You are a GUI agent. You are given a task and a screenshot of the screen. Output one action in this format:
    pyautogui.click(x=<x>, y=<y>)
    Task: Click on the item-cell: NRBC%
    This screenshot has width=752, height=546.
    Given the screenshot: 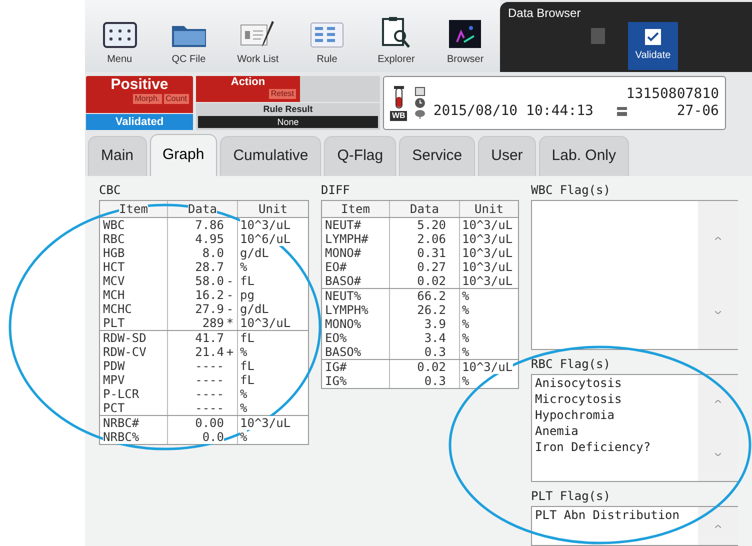 What is the action you would take?
    pyautogui.click(x=121, y=437)
    